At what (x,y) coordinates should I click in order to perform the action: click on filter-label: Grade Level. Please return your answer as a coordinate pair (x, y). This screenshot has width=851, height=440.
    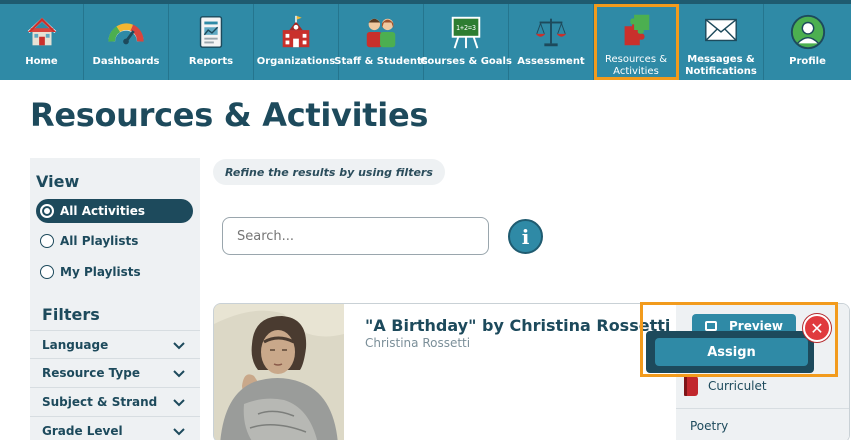
    Looking at the image, I should click on (82, 430).